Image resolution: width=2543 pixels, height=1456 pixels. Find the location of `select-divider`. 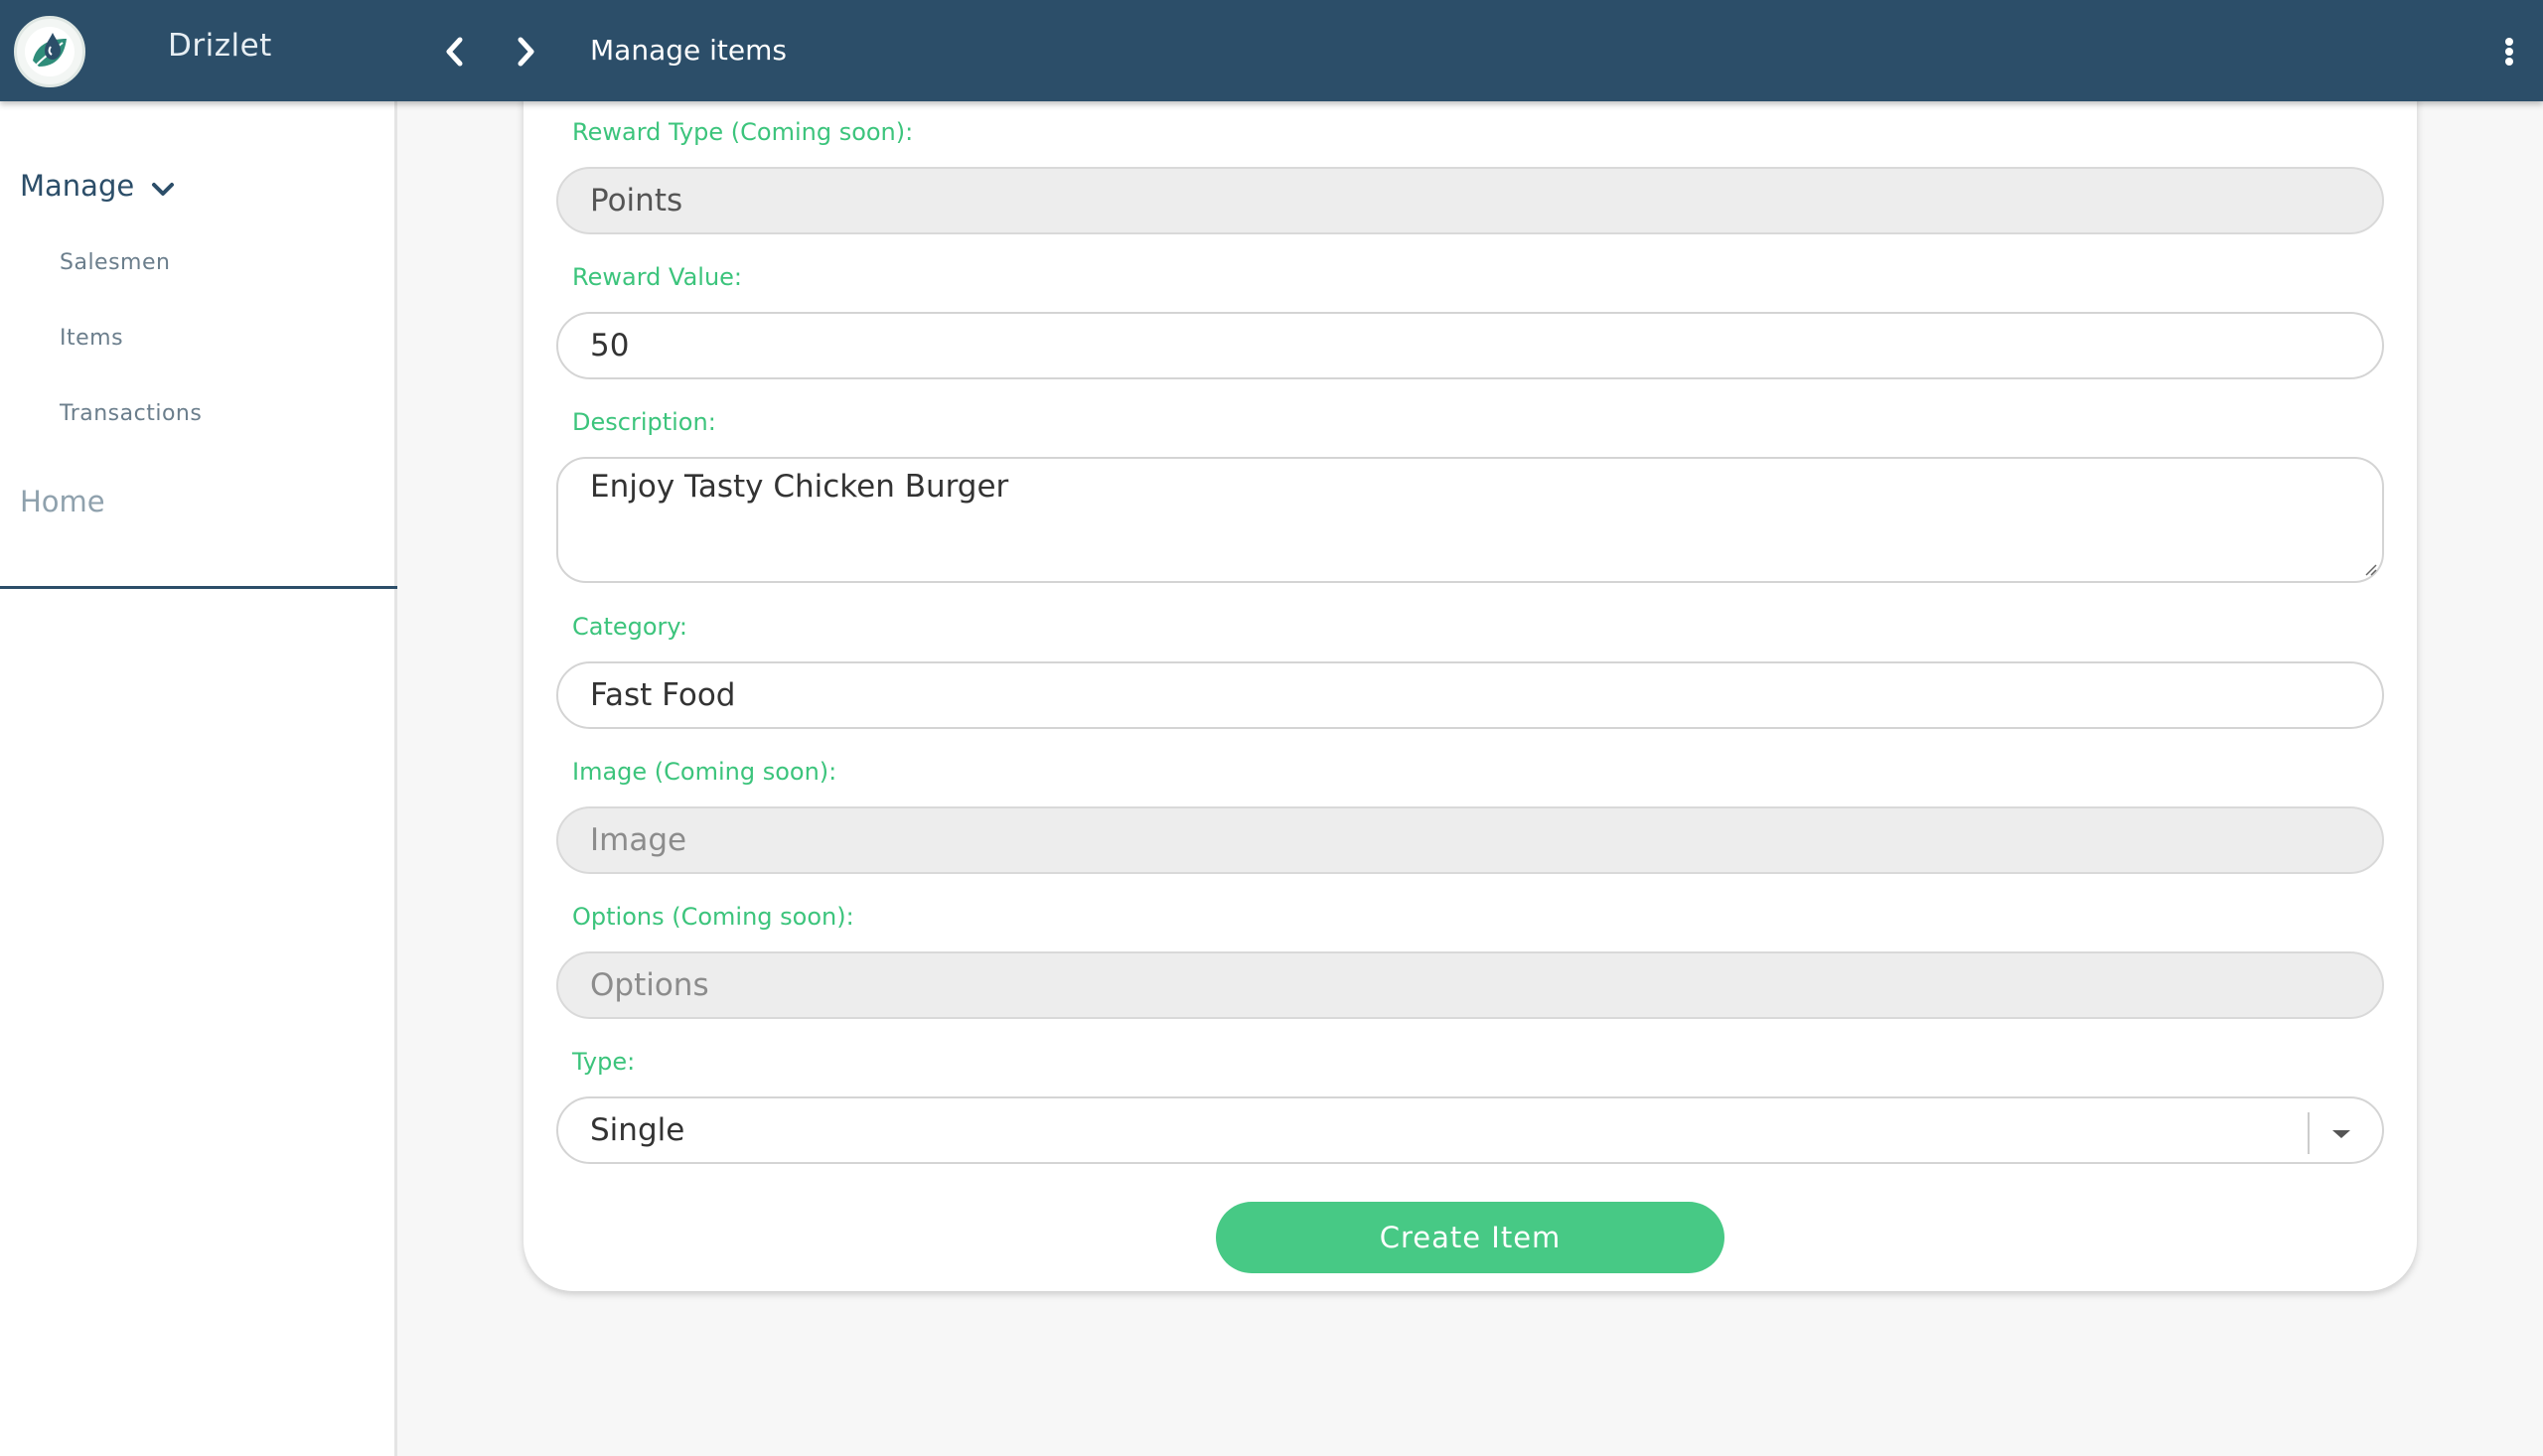

select-divider is located at coordinates (2309, 1133).